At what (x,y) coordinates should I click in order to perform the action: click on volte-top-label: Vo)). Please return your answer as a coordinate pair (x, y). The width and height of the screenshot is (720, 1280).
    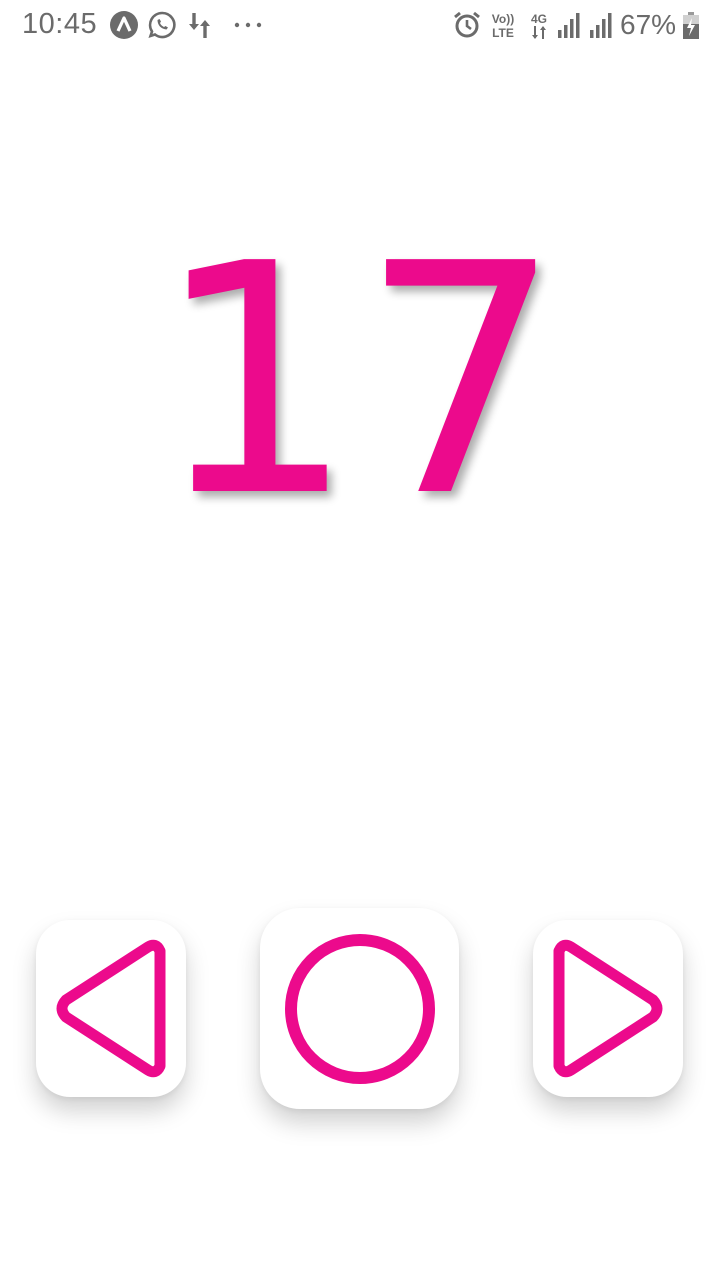
    Looking at the image, I should click on (503, 19).